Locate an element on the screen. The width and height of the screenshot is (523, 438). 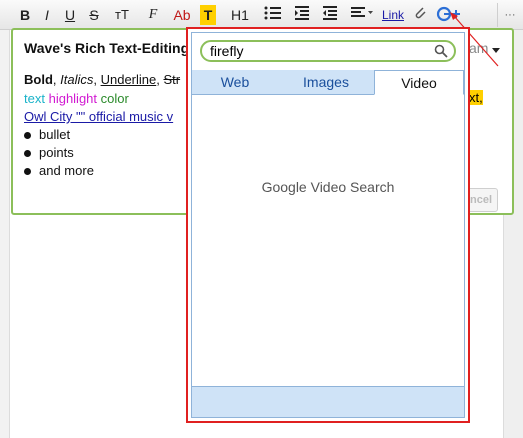
blip-title: Wave's Rich Text-Editing is located at coordinates (107, 48).